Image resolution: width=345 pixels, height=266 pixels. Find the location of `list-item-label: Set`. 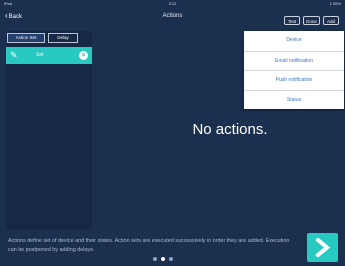

list-item-label: Set is located at coordinates (40, 55).